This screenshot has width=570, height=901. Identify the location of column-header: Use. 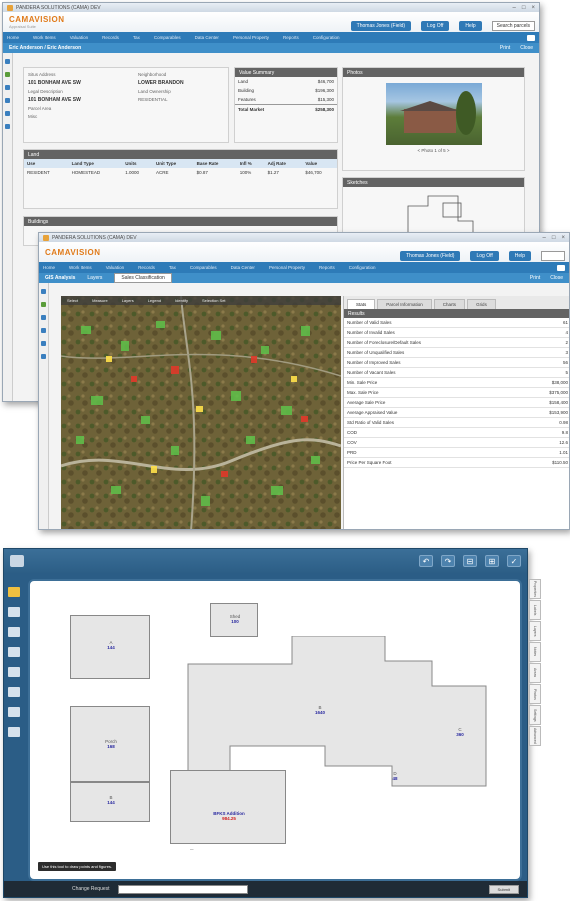
(46, 163).